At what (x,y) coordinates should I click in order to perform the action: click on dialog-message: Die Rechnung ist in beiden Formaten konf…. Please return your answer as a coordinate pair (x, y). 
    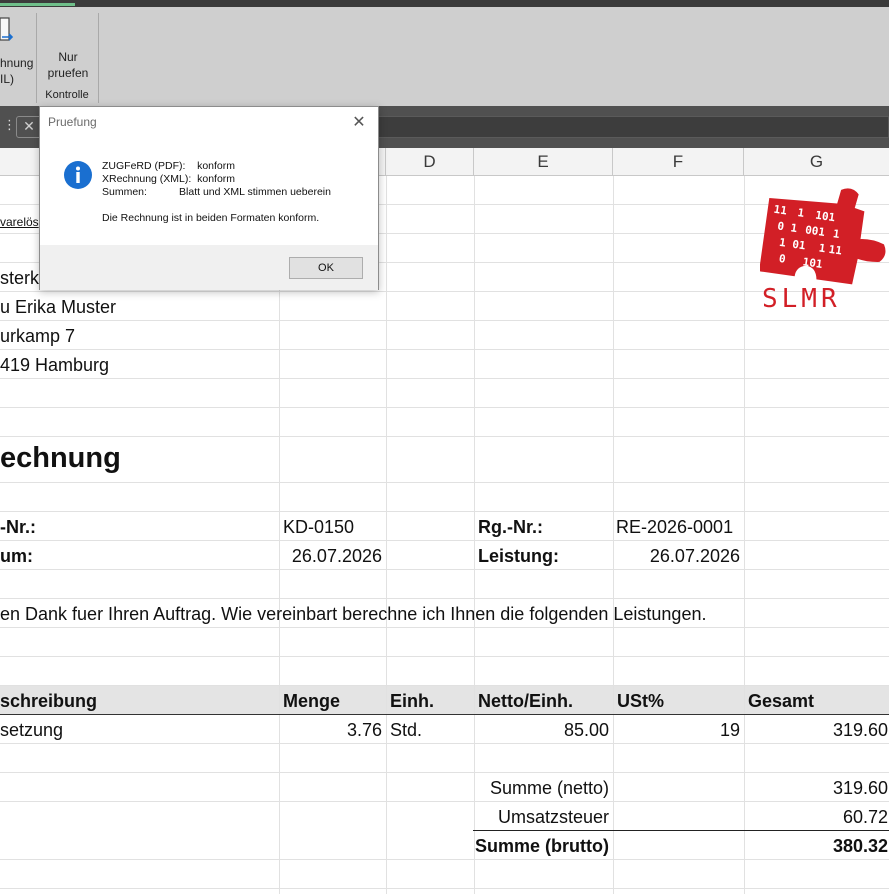
    Looking at the image, I should click on (211, 218).